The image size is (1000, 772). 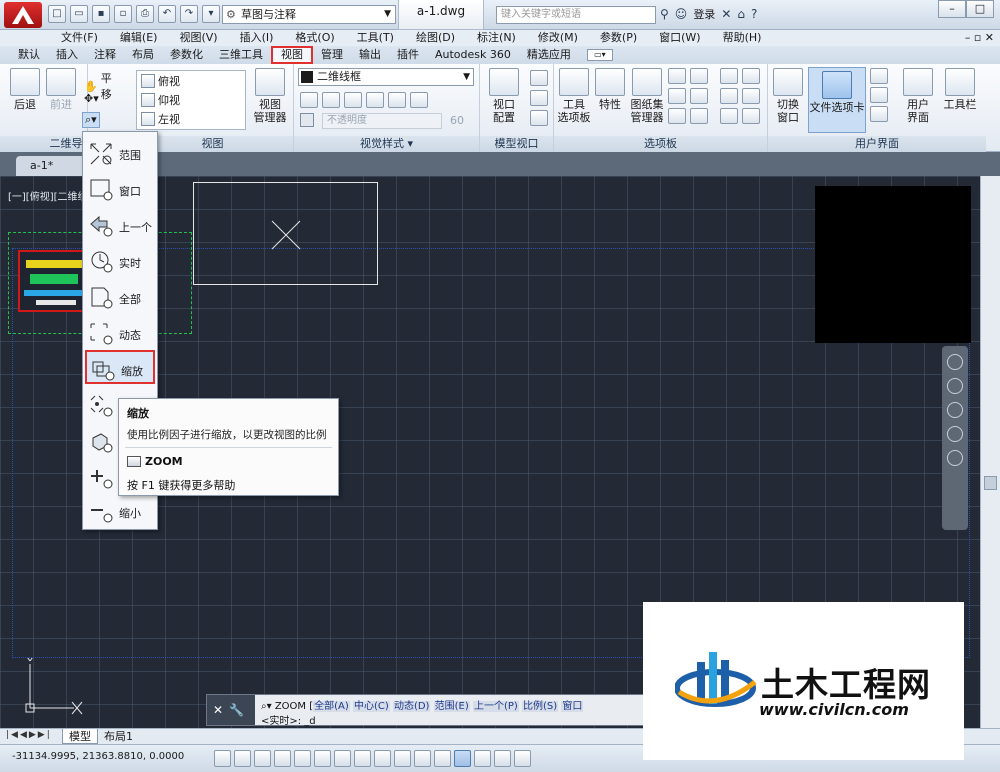 What do you see at coordinates (370, 55) in the screenshot?
I see `tab-output: 输出` at bounding box center [370, 55].